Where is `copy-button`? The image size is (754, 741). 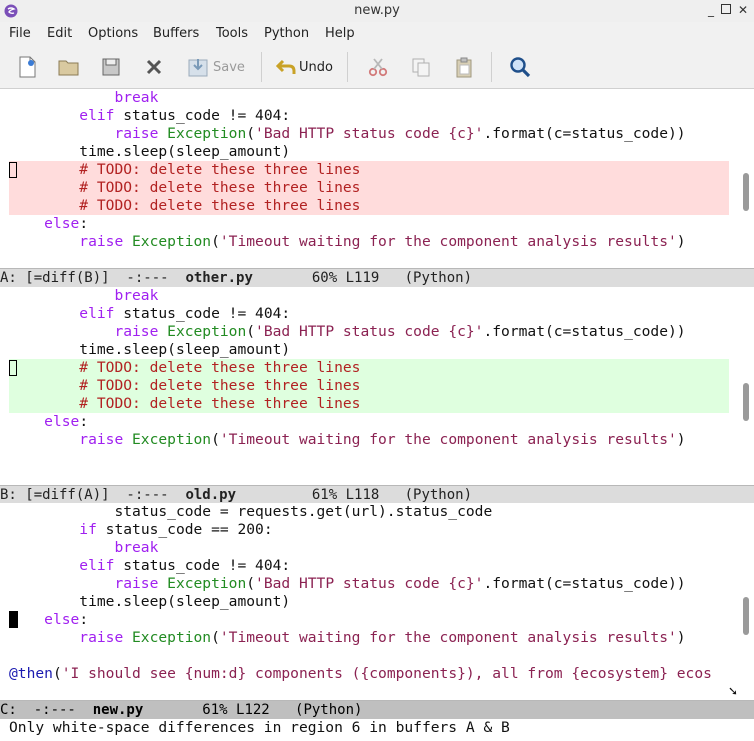 copy-button is located at coordinates (421, 67).